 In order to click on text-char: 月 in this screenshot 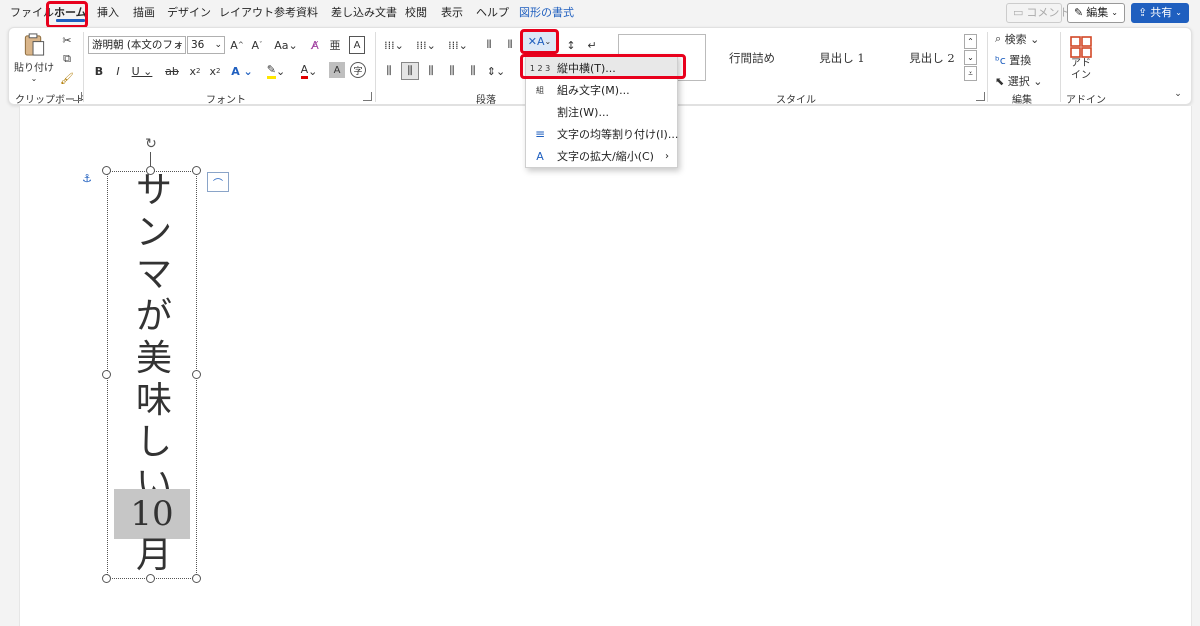, I will do `click(153, 557)`.